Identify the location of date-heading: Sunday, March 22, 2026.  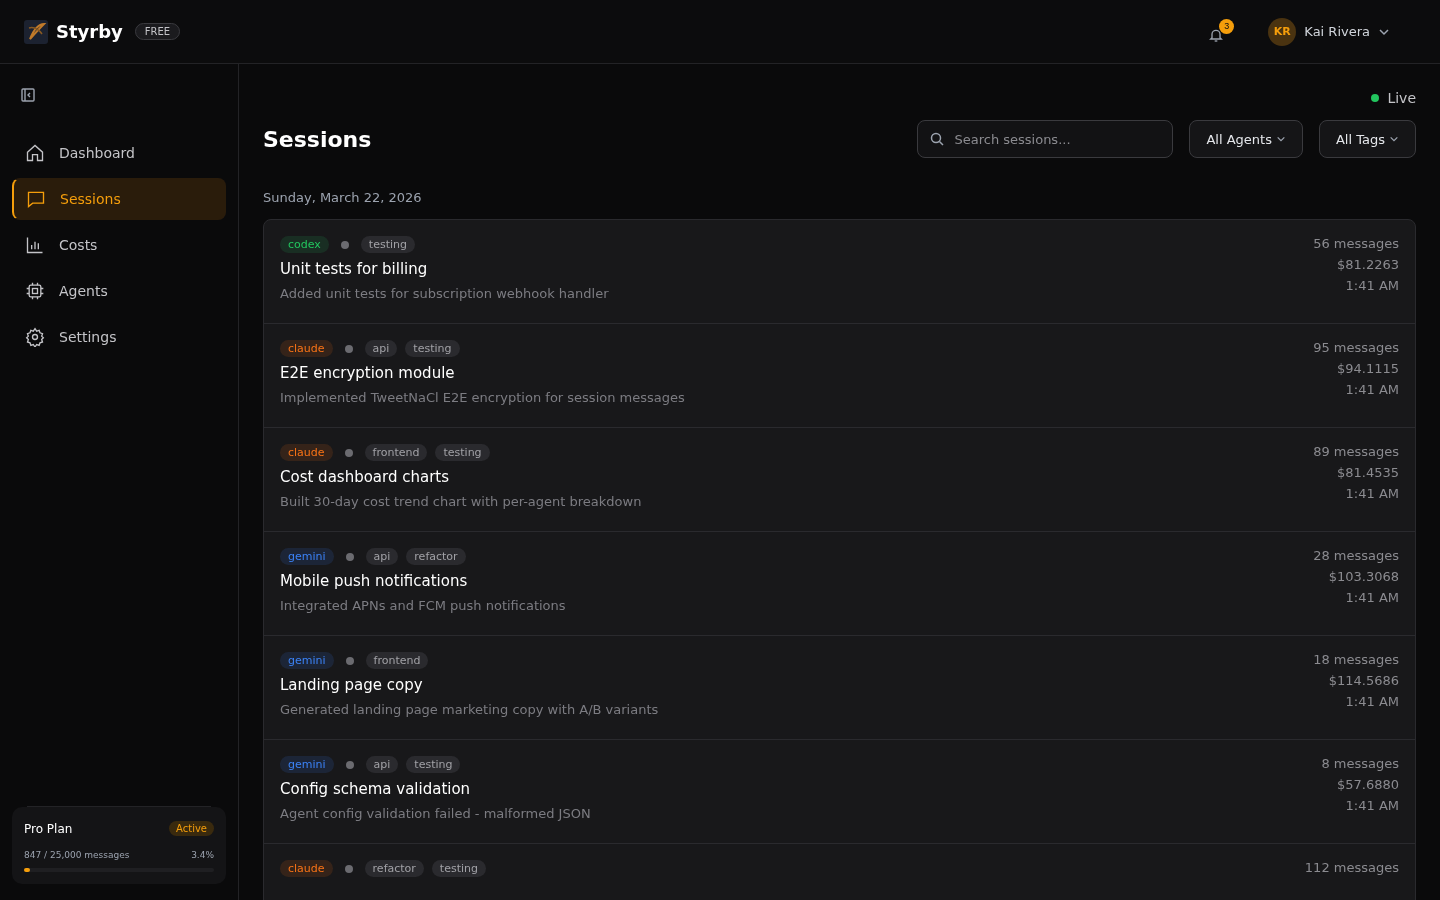
(343, 197).